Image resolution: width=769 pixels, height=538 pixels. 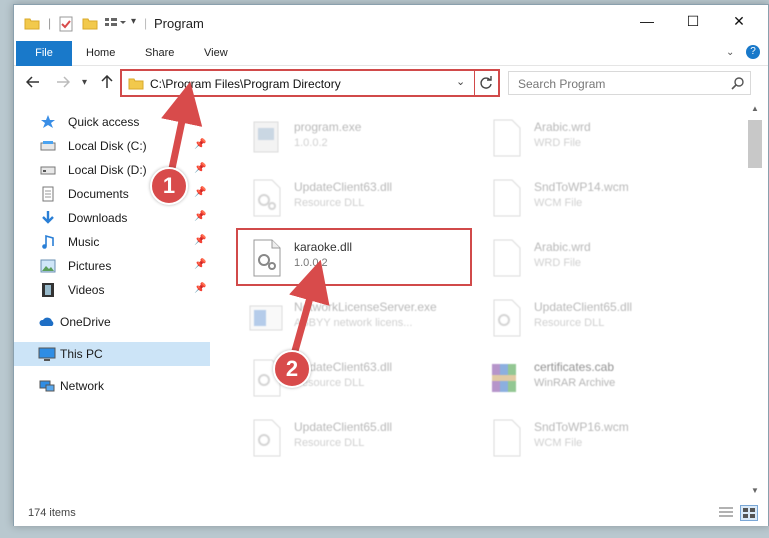 I want to click on sidebar-item-label: Documents, so click(x=98, y=194).